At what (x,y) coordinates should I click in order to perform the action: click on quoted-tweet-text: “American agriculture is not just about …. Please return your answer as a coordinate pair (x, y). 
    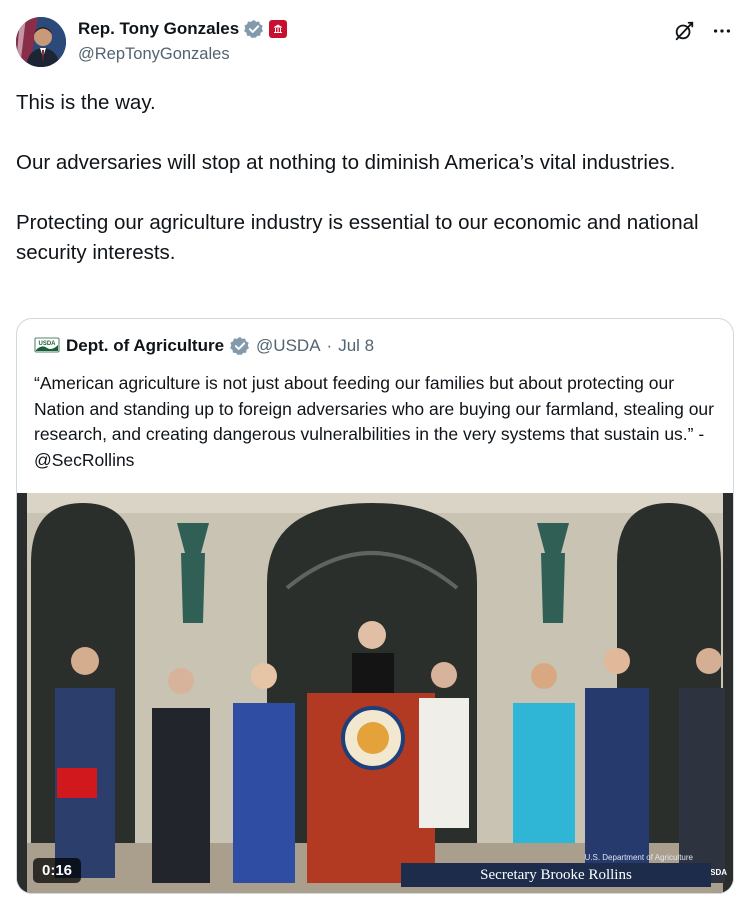
    Looking at the image, I should click on (374, 421).